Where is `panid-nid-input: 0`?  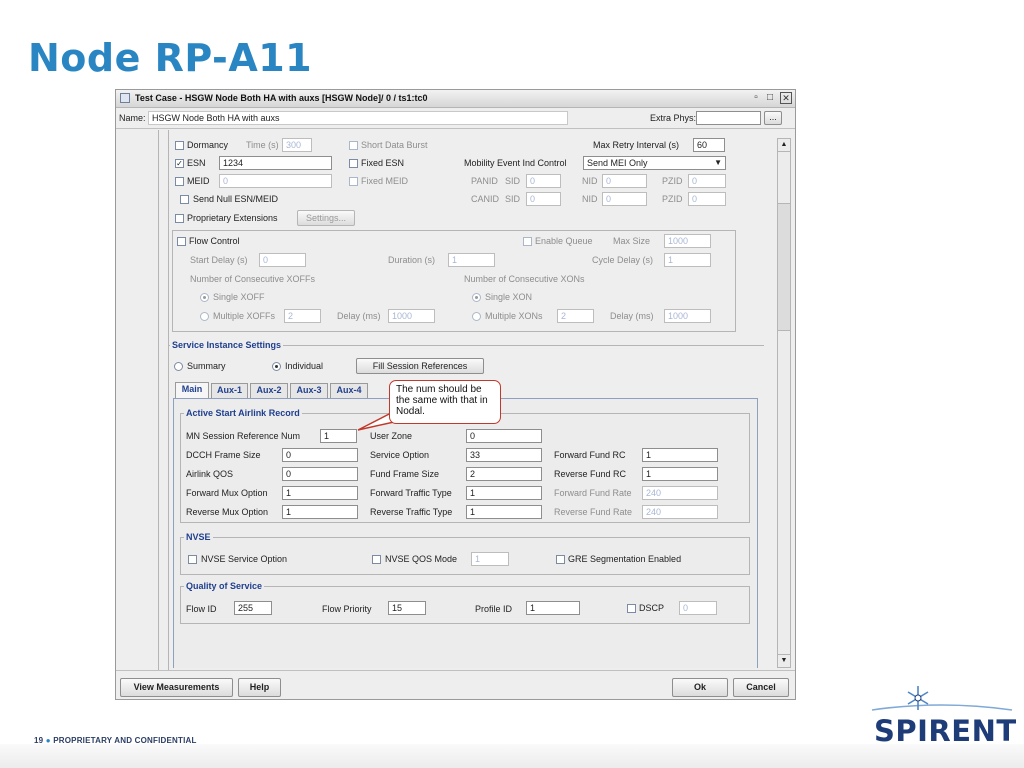
panid-nid-input: 0 is located at coordinates (624, 181).